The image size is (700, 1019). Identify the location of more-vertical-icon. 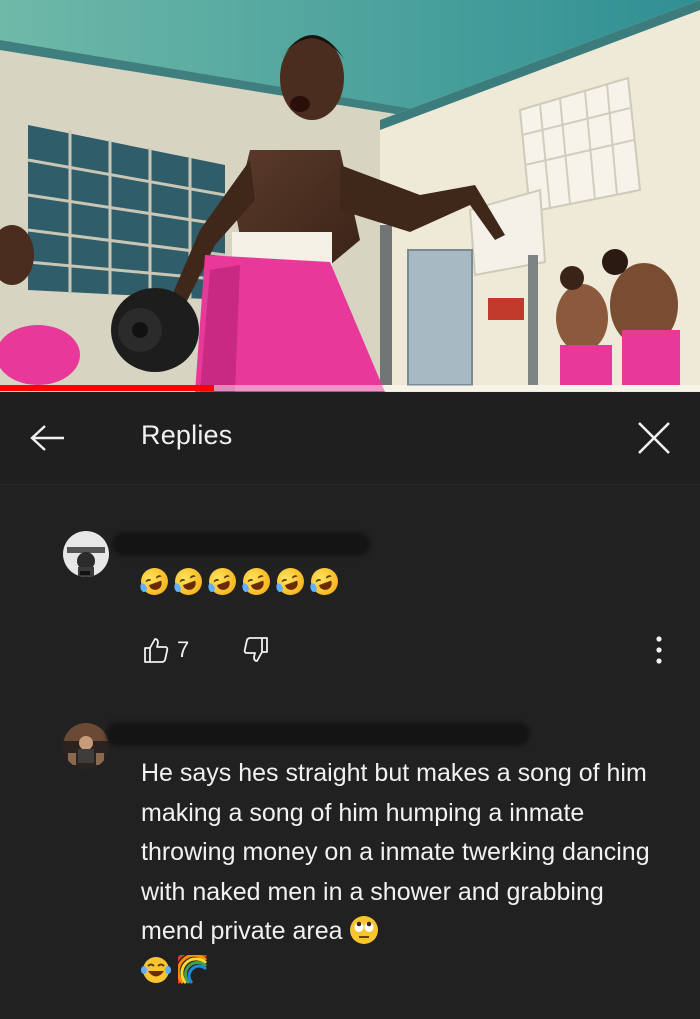
(659, 650).